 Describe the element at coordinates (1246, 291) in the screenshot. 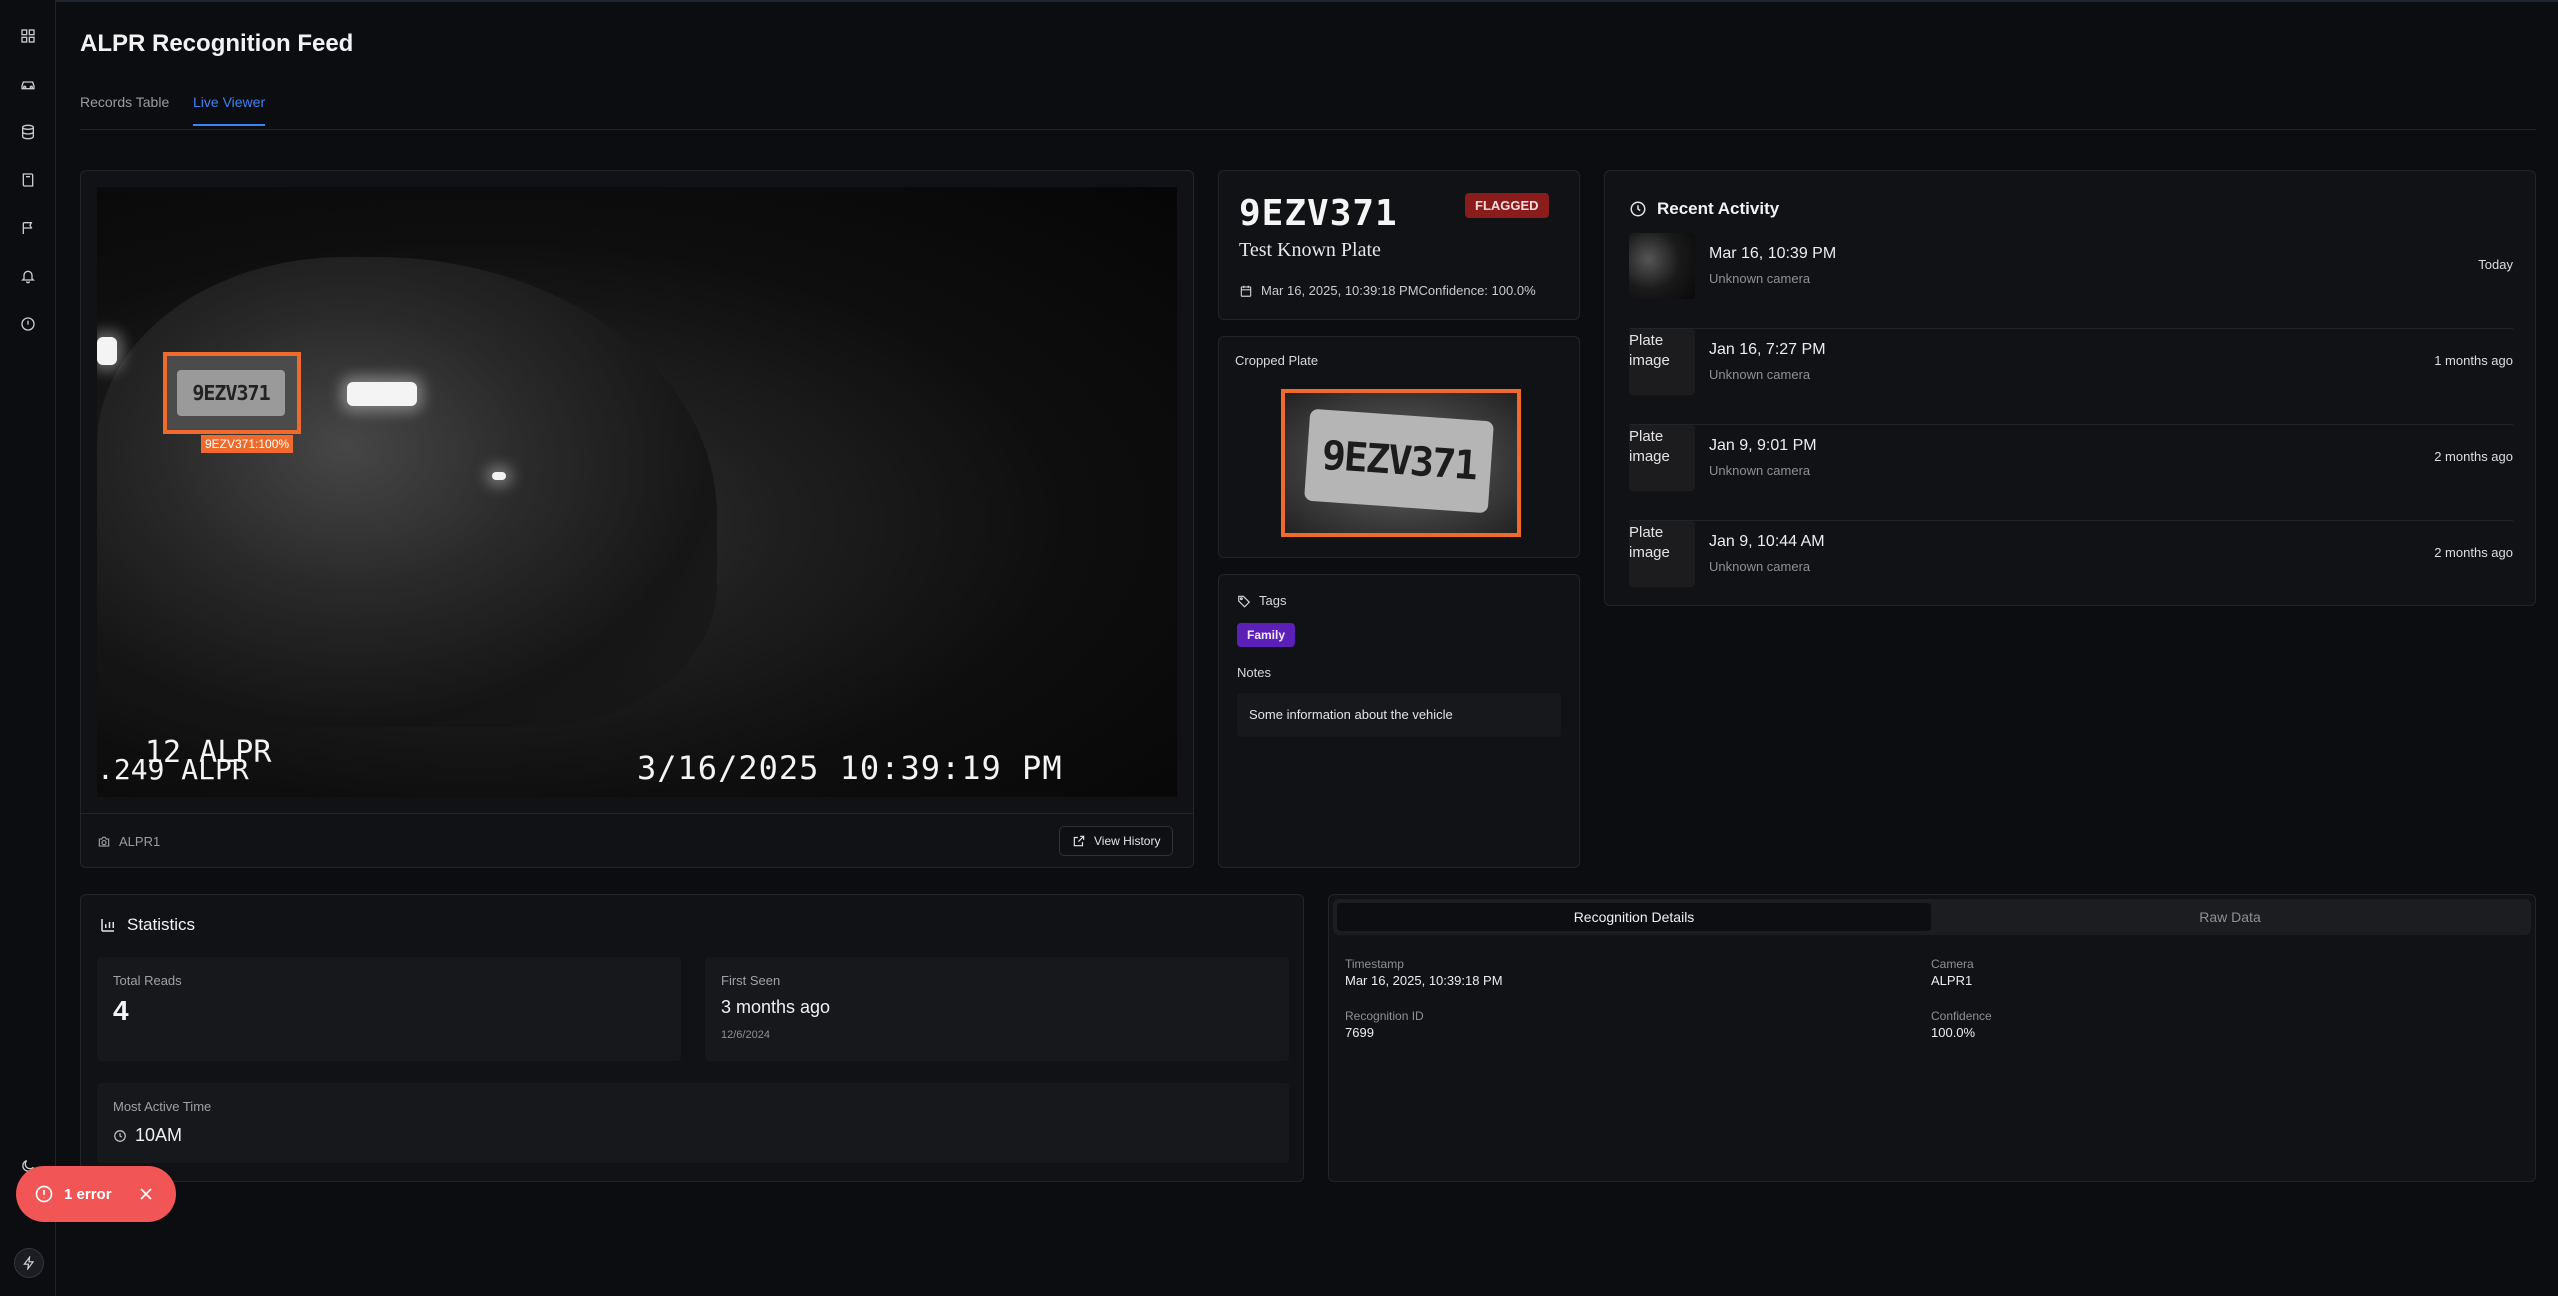

I see `calendar-icon` at that location.